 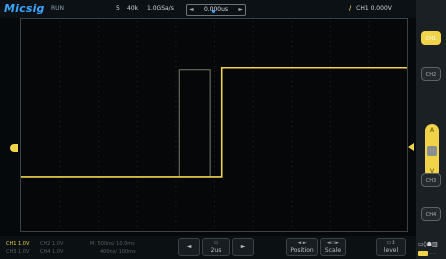 What do you see at coordinates (431, 214) in the screenshot?
I see `ch4-button: CH4` at bounding box center [431, 214].